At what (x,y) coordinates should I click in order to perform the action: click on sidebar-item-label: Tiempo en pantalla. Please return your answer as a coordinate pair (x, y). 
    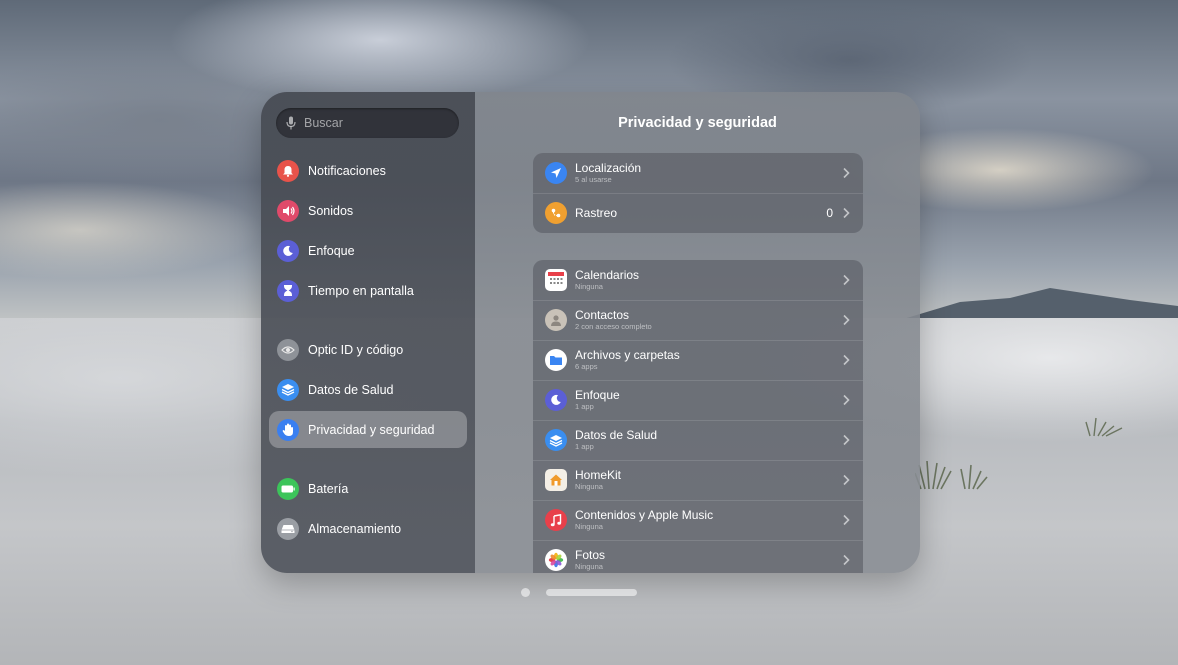
    Looking at the image, I should click on (361, 290).